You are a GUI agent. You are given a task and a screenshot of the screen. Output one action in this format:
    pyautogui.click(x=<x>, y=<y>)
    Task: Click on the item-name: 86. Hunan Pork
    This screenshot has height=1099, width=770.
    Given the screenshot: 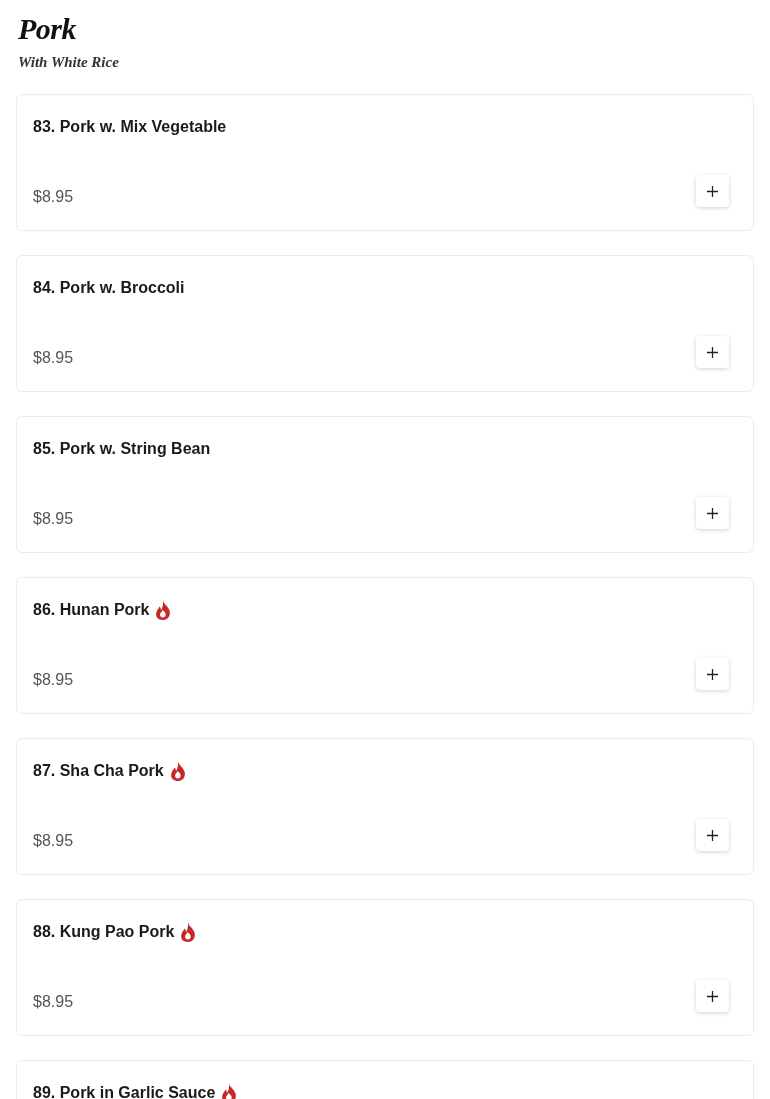 What is the action you would take?
    pyautogui.click(x=91, y=610)
    